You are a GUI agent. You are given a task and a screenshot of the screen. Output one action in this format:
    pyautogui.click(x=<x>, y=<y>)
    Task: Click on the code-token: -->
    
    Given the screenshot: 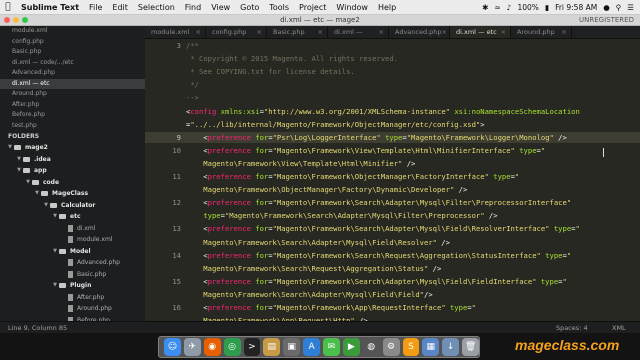 What is the action you would take?
    pyautogui.click(x=192, y=98)
    